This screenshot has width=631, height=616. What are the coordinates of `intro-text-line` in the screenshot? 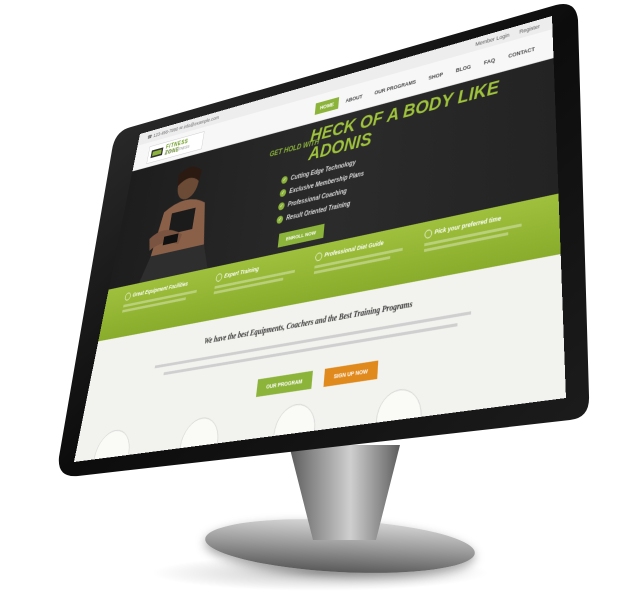 It's located at (310, 349).